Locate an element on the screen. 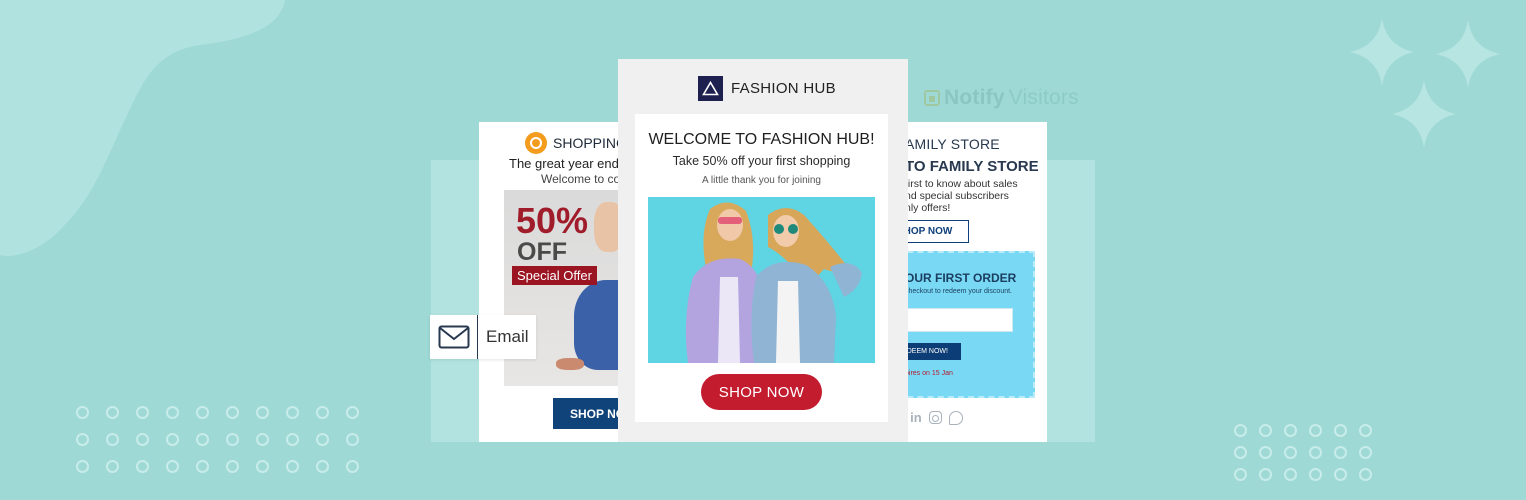 The height and width of the screenshot is (500, 1526). shopping-card-title: SHOPPING is located at coordinates (590, 143).